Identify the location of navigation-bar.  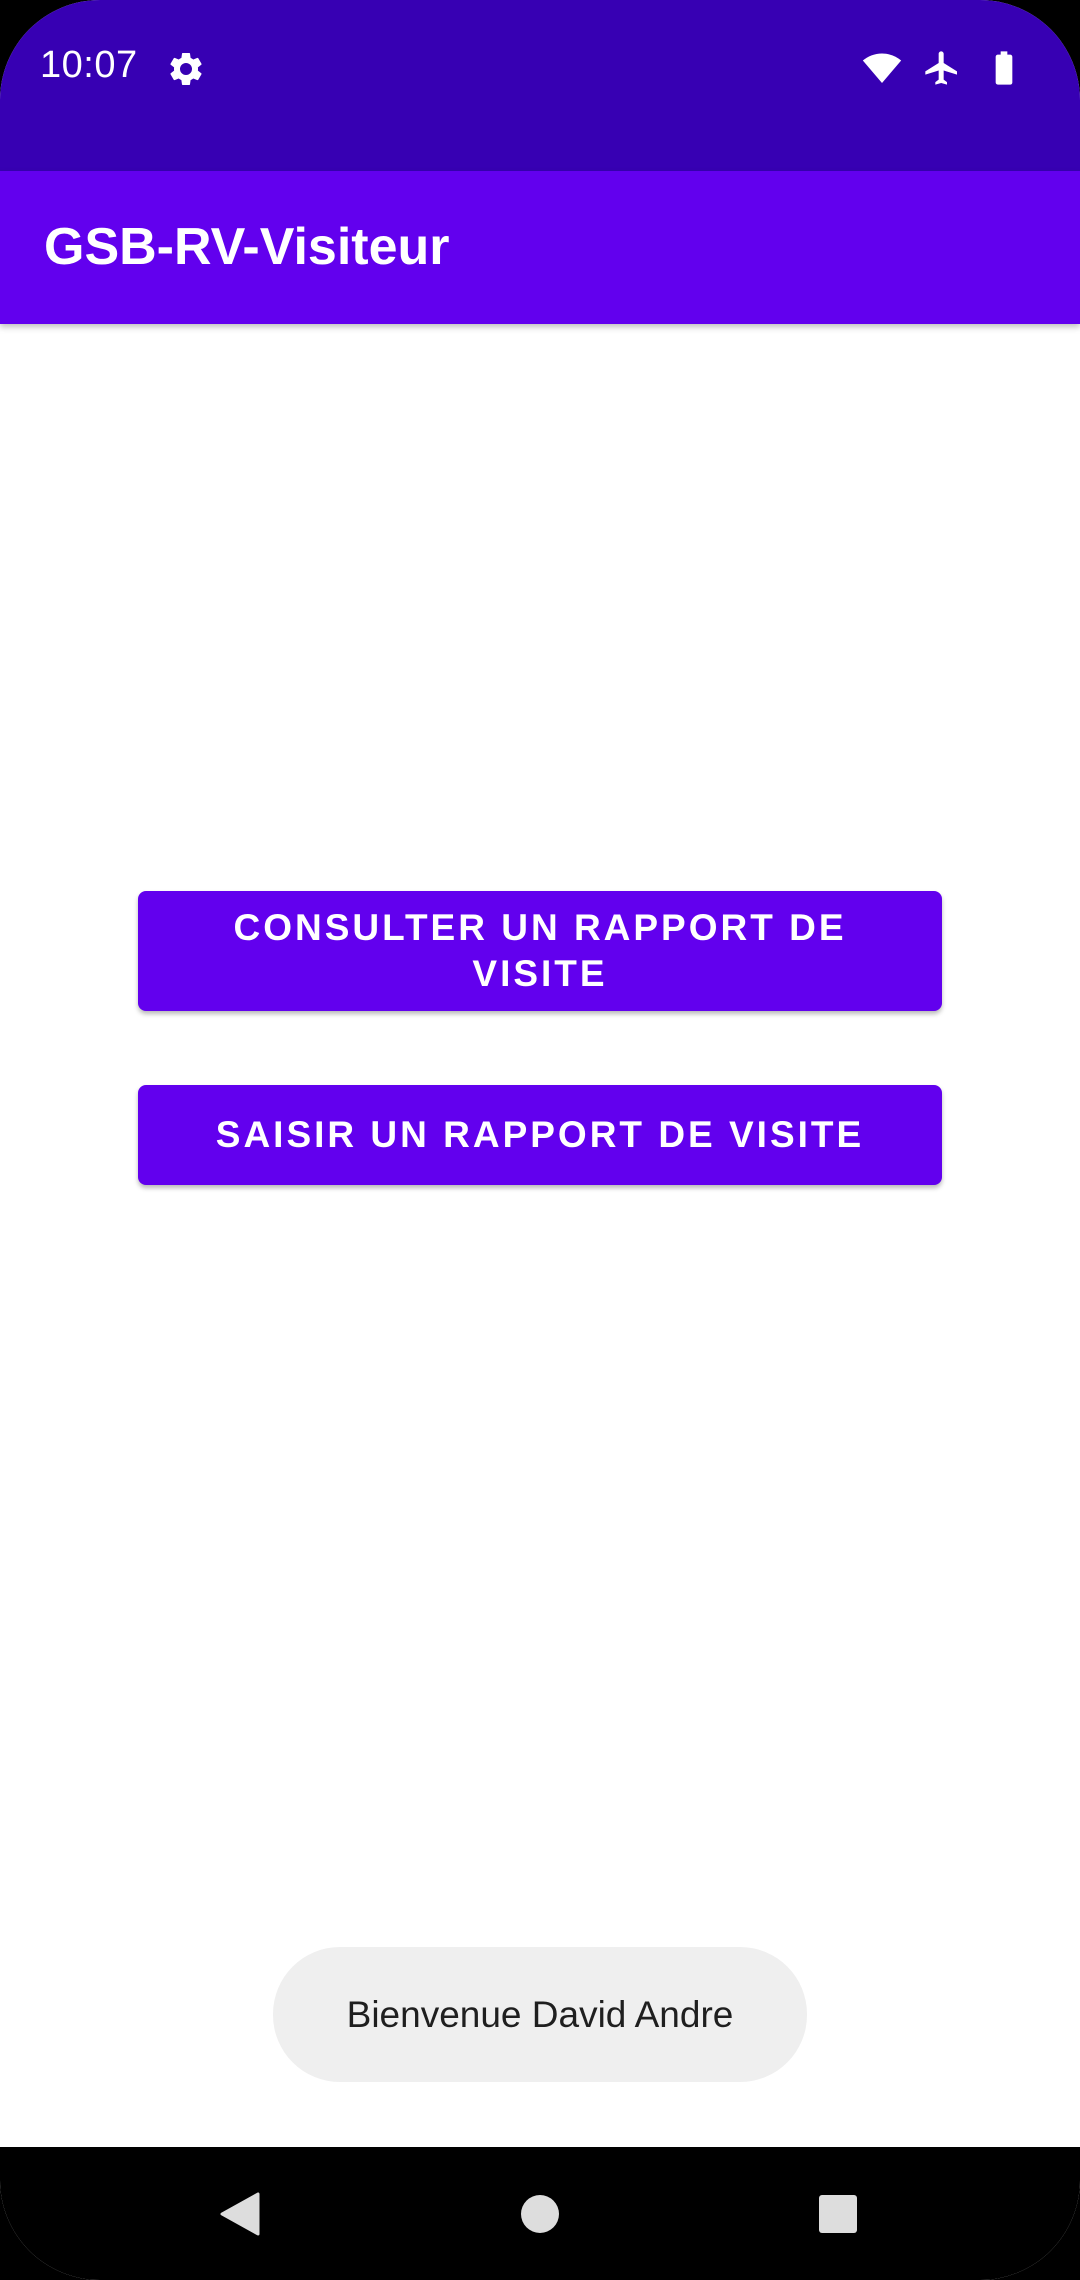
(540, 2213).